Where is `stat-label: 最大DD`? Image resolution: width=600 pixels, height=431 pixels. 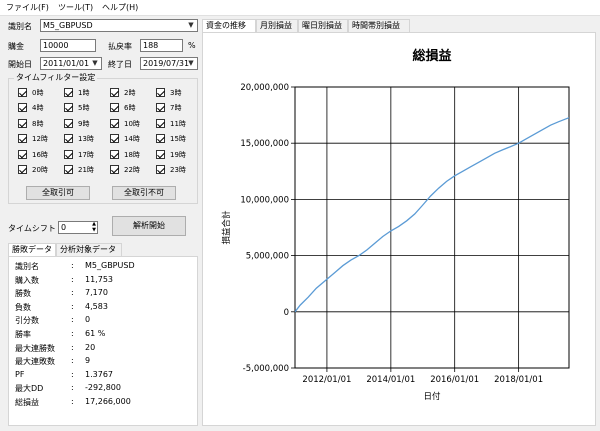 stat-label: 最大DD is located at coordinates (29, 389).